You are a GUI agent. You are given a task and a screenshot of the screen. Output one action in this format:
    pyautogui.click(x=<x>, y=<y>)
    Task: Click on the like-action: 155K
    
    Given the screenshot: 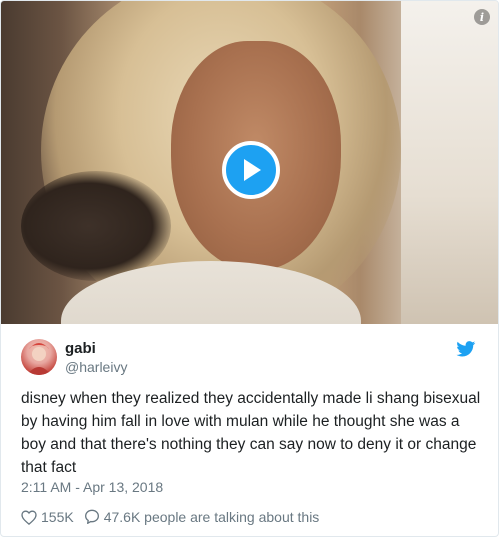 What is the action you would take?
    pyautogui.click(x=47, y=517)
    